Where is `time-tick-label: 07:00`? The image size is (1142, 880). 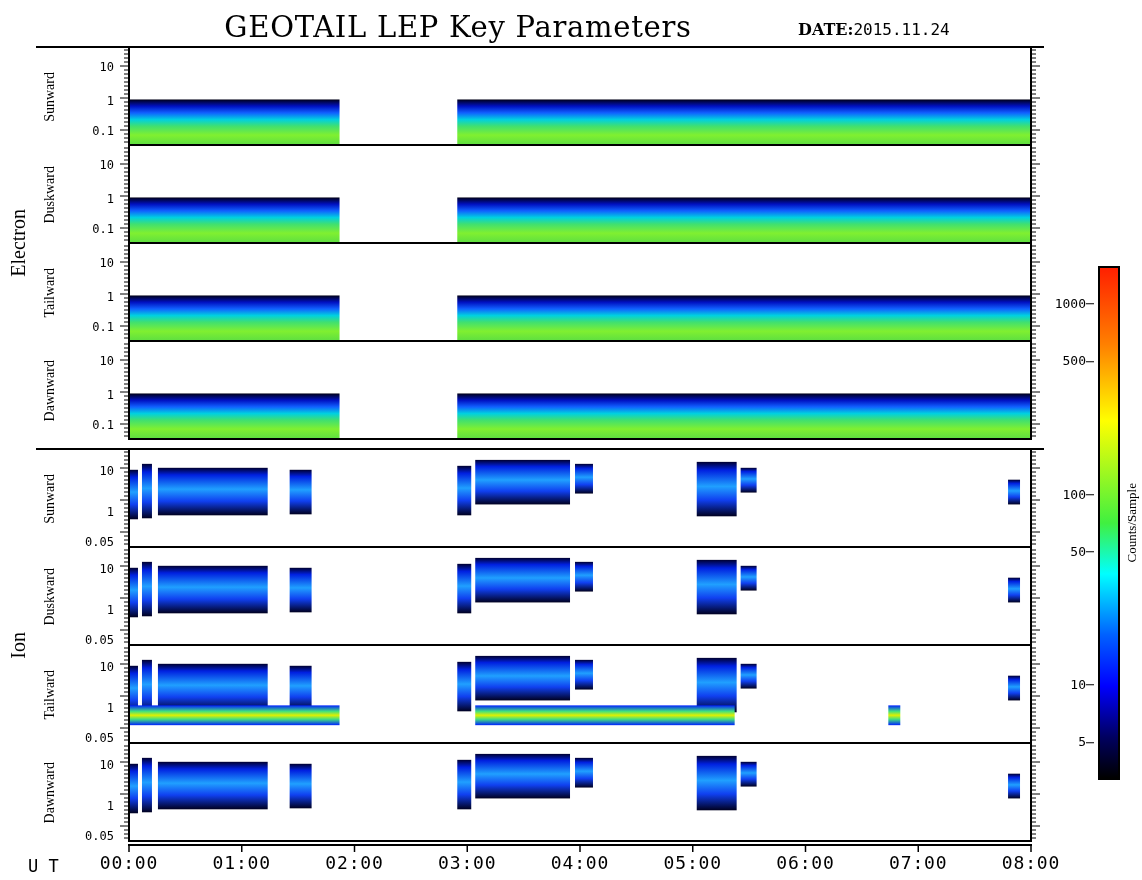
time-tick-label: 07:00 is located at coordinates (918, 863).